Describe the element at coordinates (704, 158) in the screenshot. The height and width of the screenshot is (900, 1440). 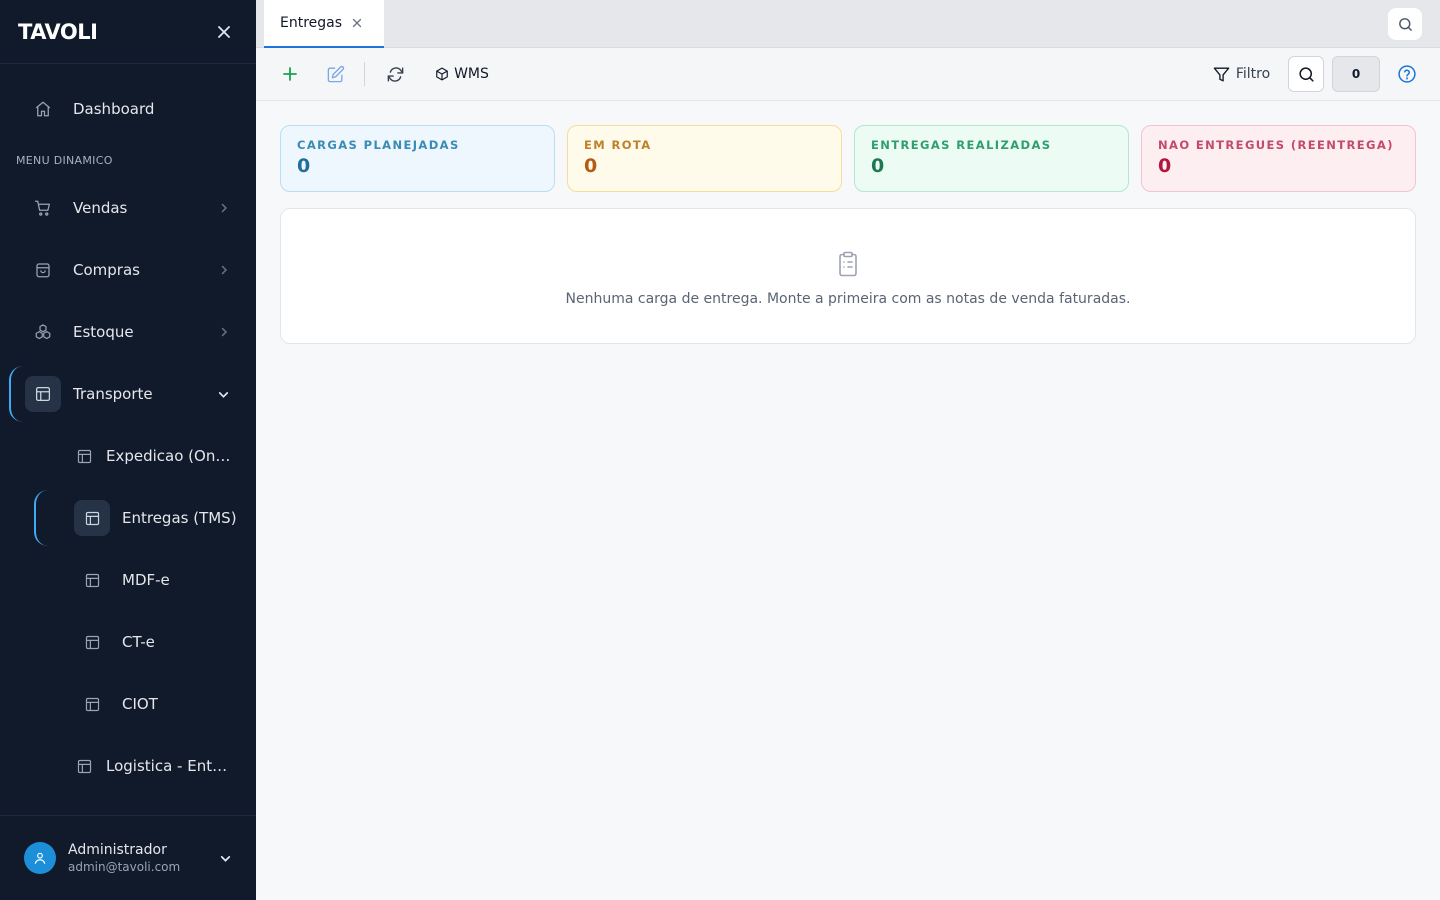
I see `stat-card-em-rota: EM ROTA 0` at that location.